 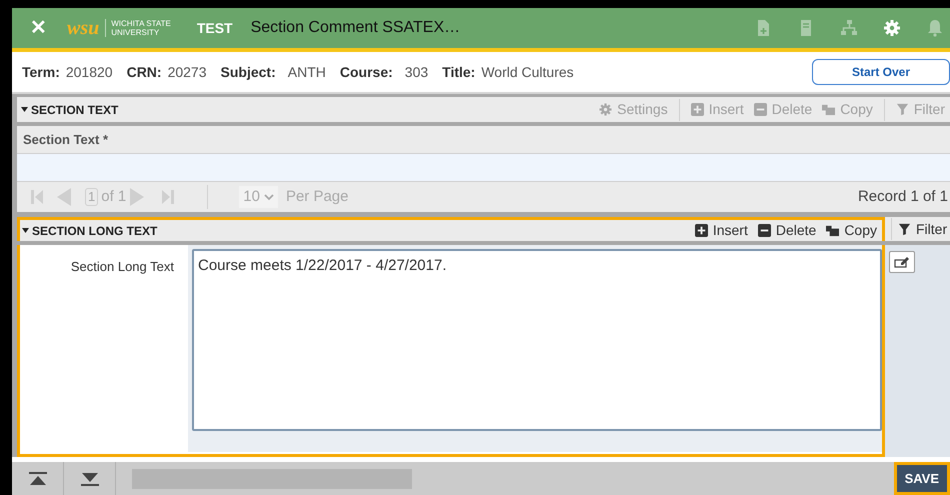 I want to click on table-row, so click(x=483, y=168).